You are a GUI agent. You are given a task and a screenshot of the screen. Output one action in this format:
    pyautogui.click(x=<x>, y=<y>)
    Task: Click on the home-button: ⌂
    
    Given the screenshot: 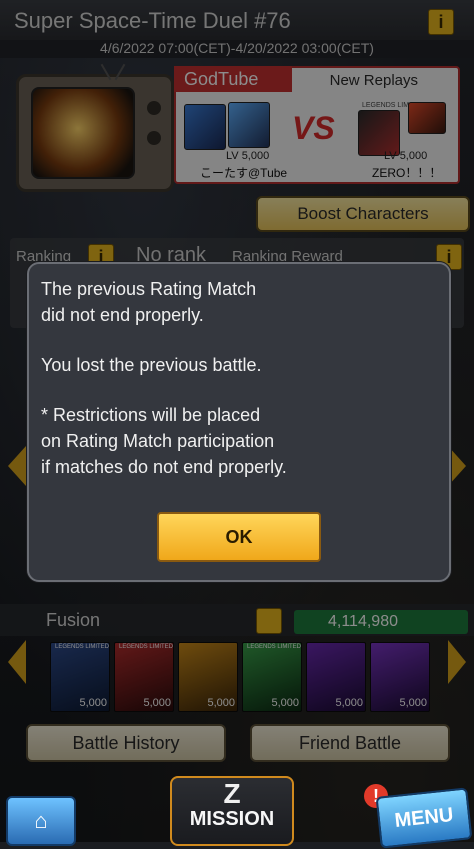 What is the action you would take?
    pyautogui.click(x=41, y=821)
    